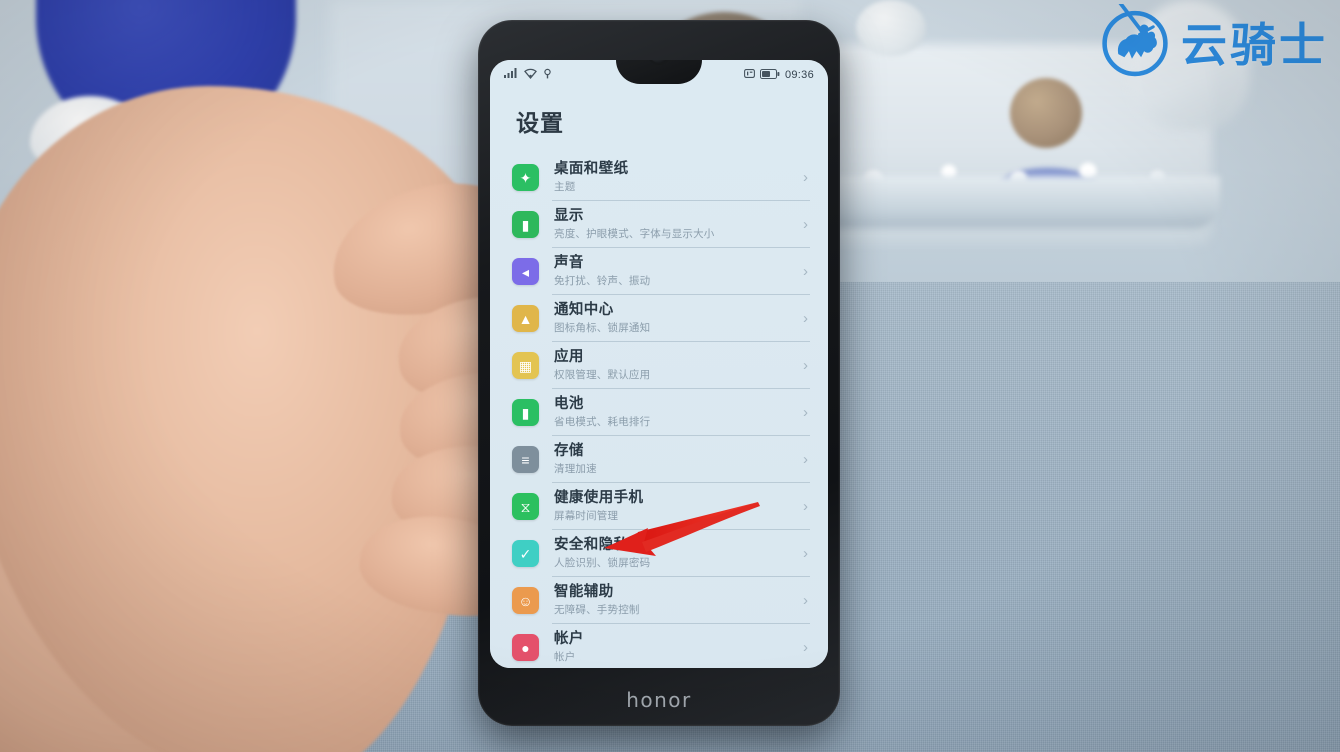  Describe the element at coordinates (1046, 113) in the screenshot. I see `decor-rattan-ball-small` at that location.